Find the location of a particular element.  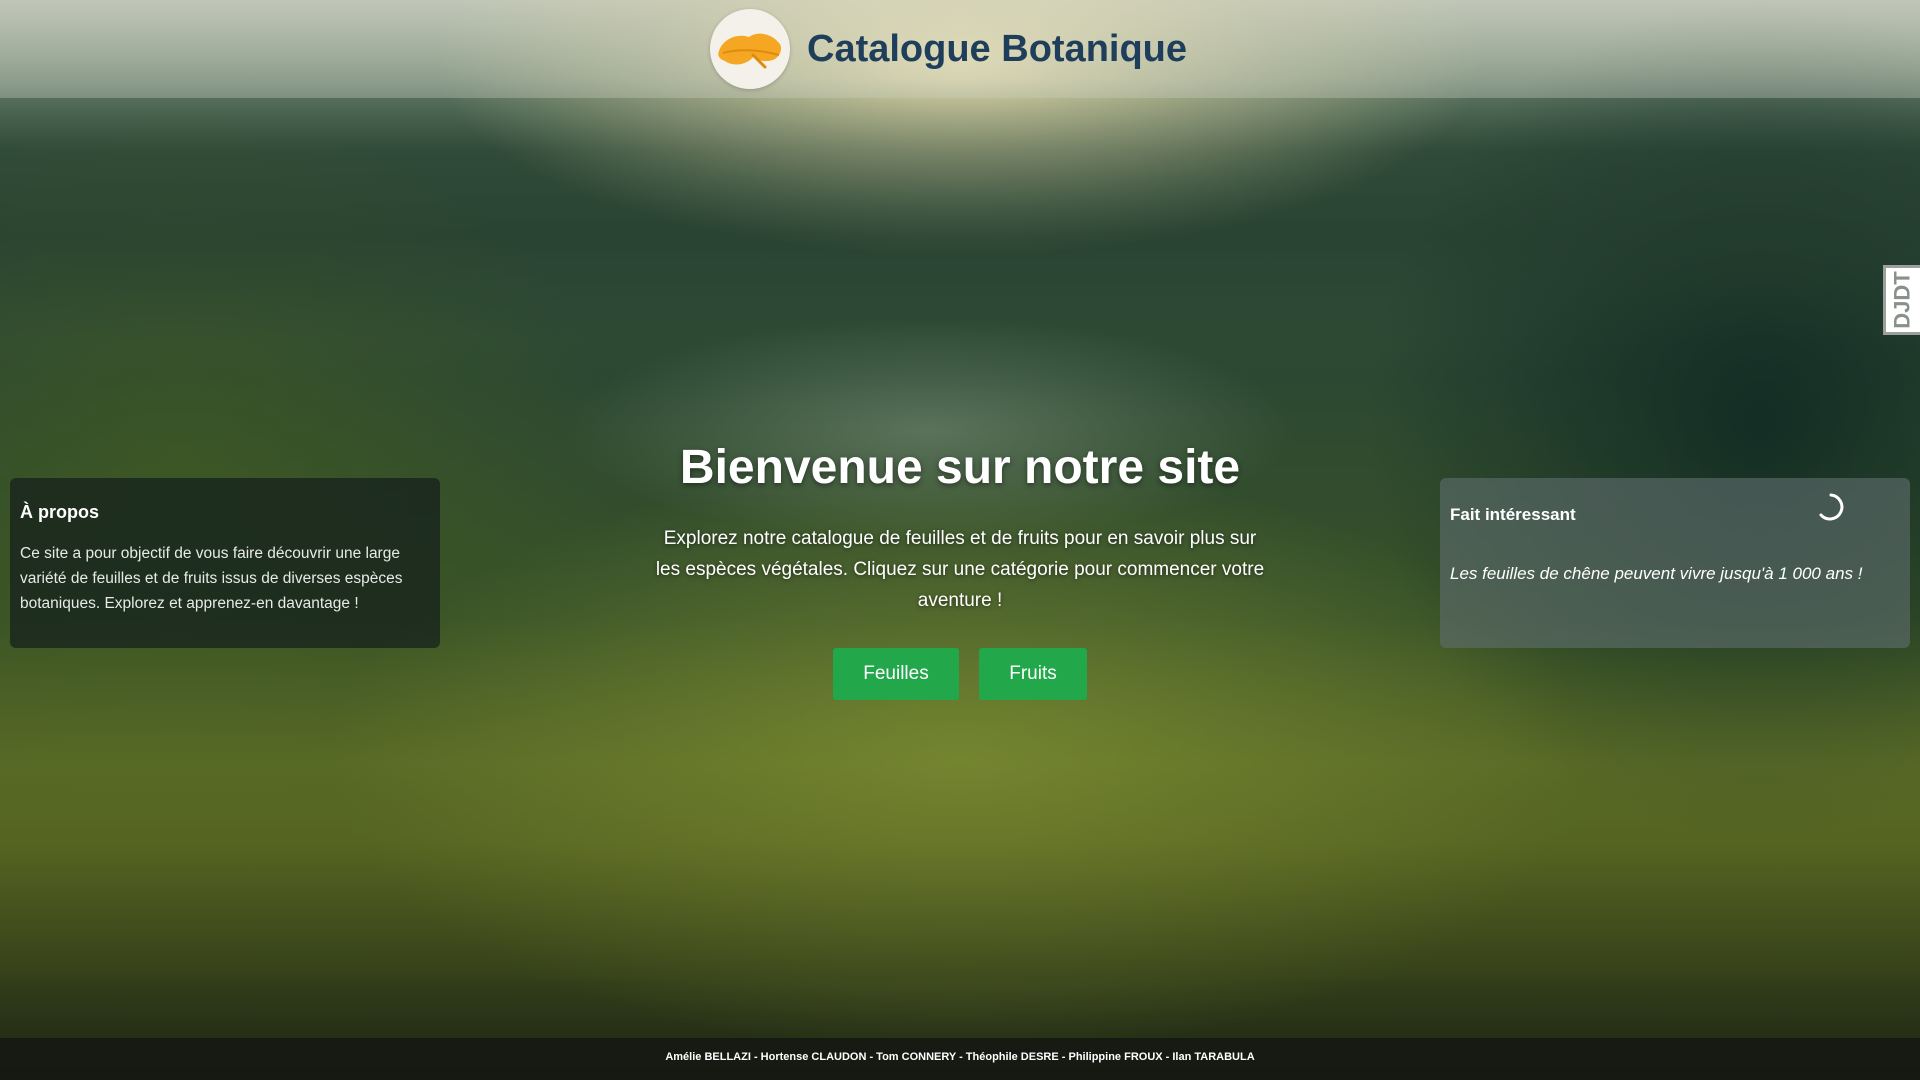

site-title: Catalogue Botanique is located at coordinates (997, 49).